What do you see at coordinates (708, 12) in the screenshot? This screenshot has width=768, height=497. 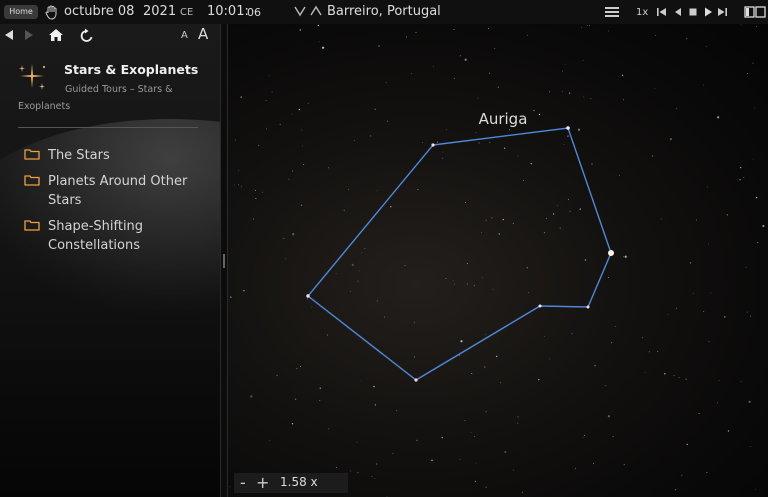 I see `play-icon` at bounding box center [708, 12].